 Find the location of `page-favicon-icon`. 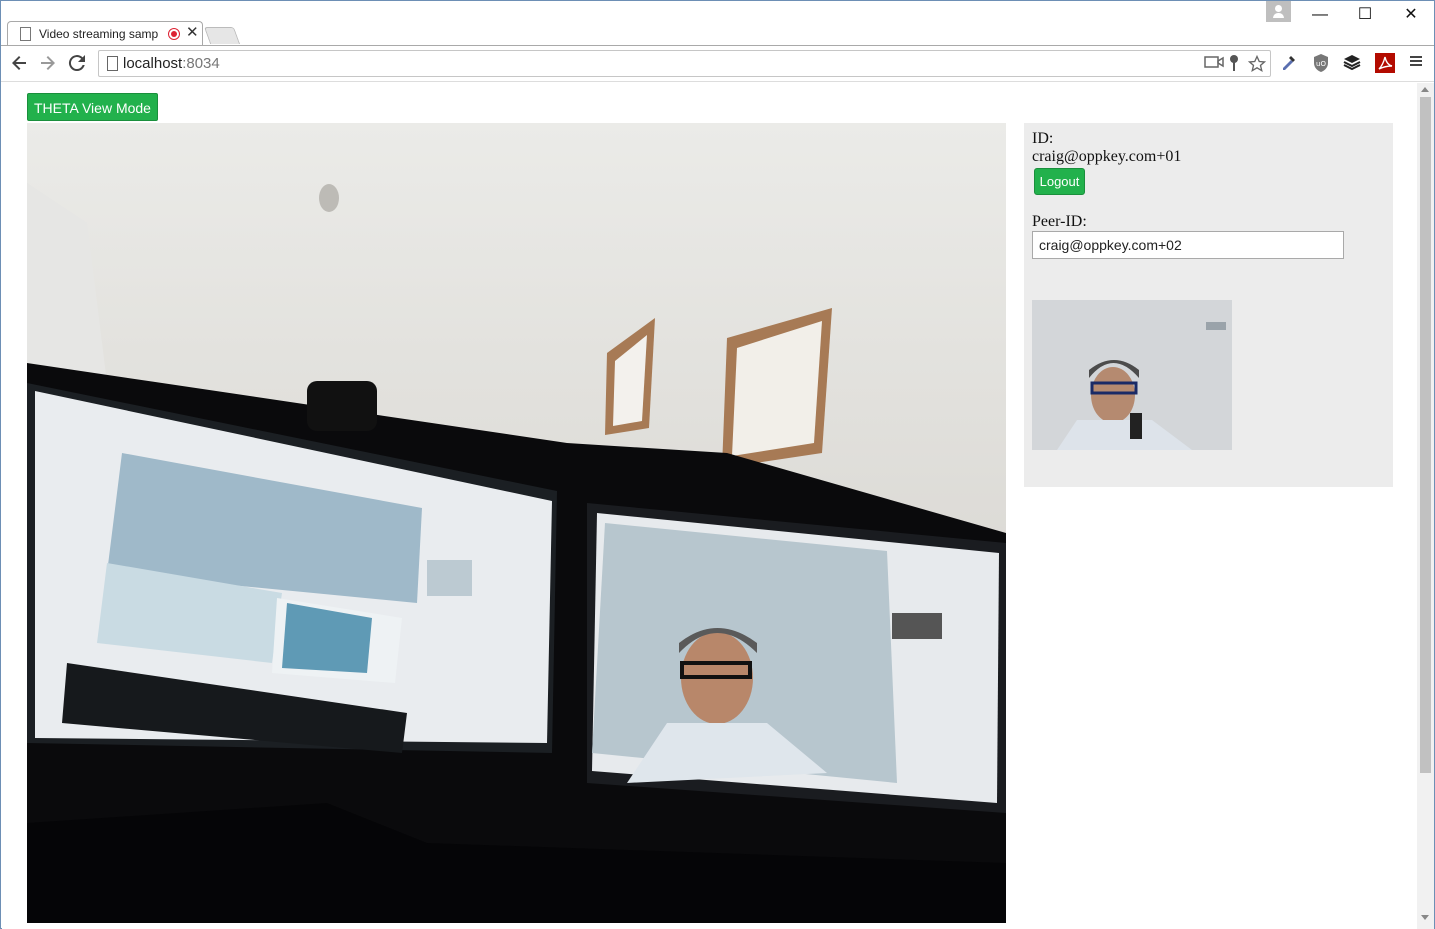

page-favicon-icon is located at coordinates (25, 34).